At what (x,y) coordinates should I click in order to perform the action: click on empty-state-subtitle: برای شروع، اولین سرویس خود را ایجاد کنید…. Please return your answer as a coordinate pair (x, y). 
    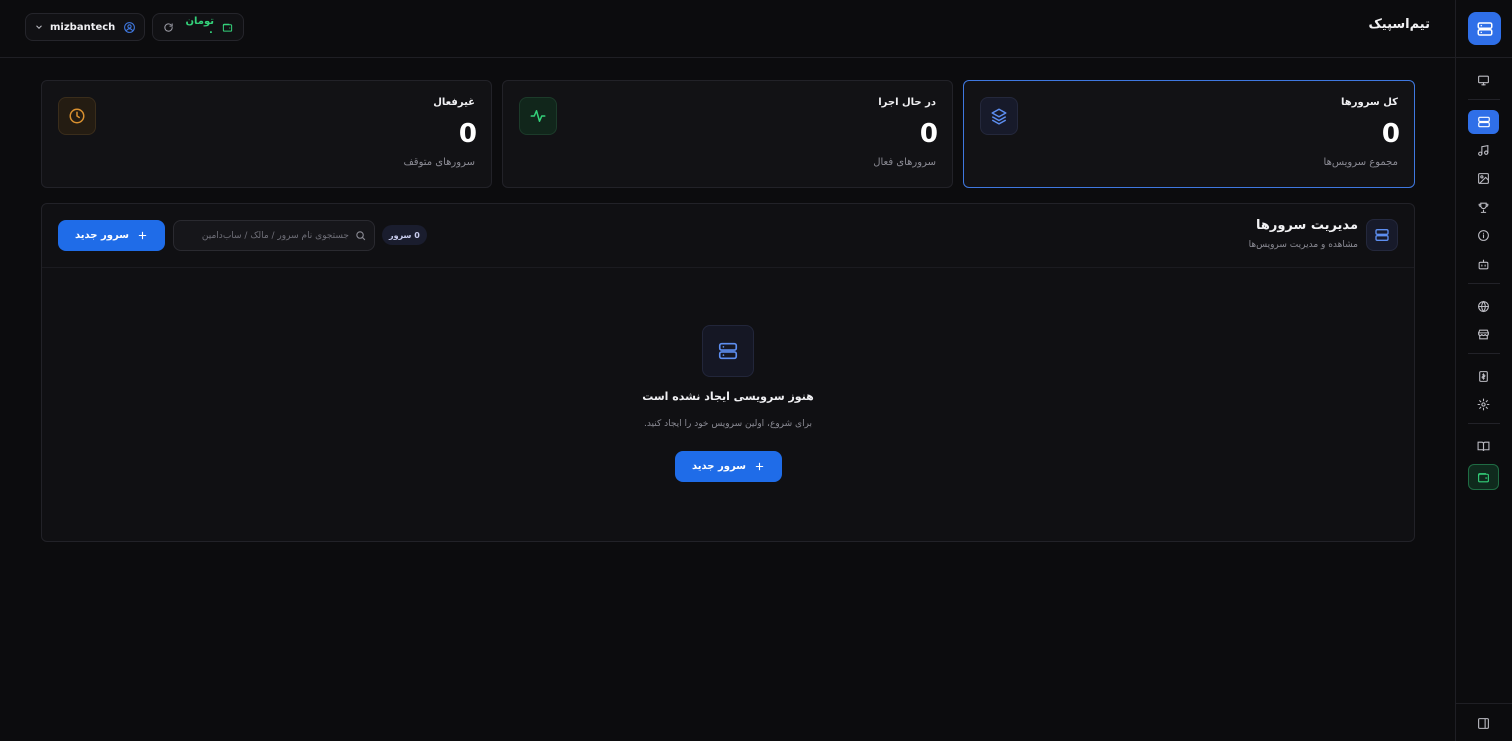
    Looking at the image, I should click on (728, 424).